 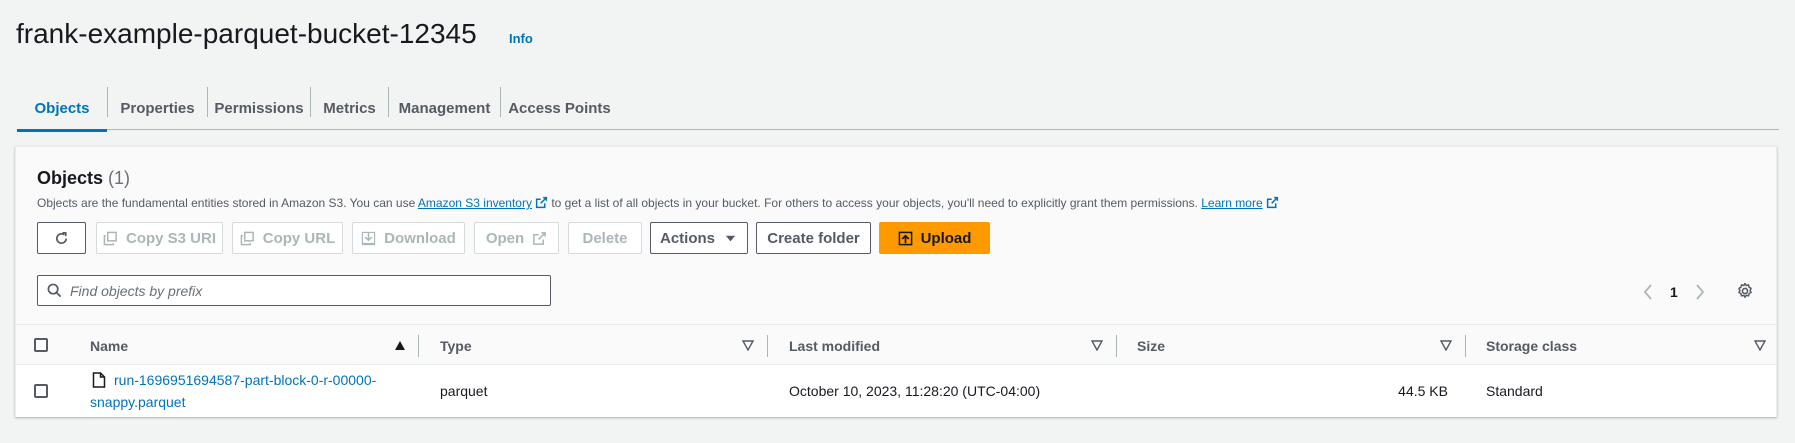 I want to click on page-title: frank-example-parquet-bucket-12345, so click(x=246, y=33).